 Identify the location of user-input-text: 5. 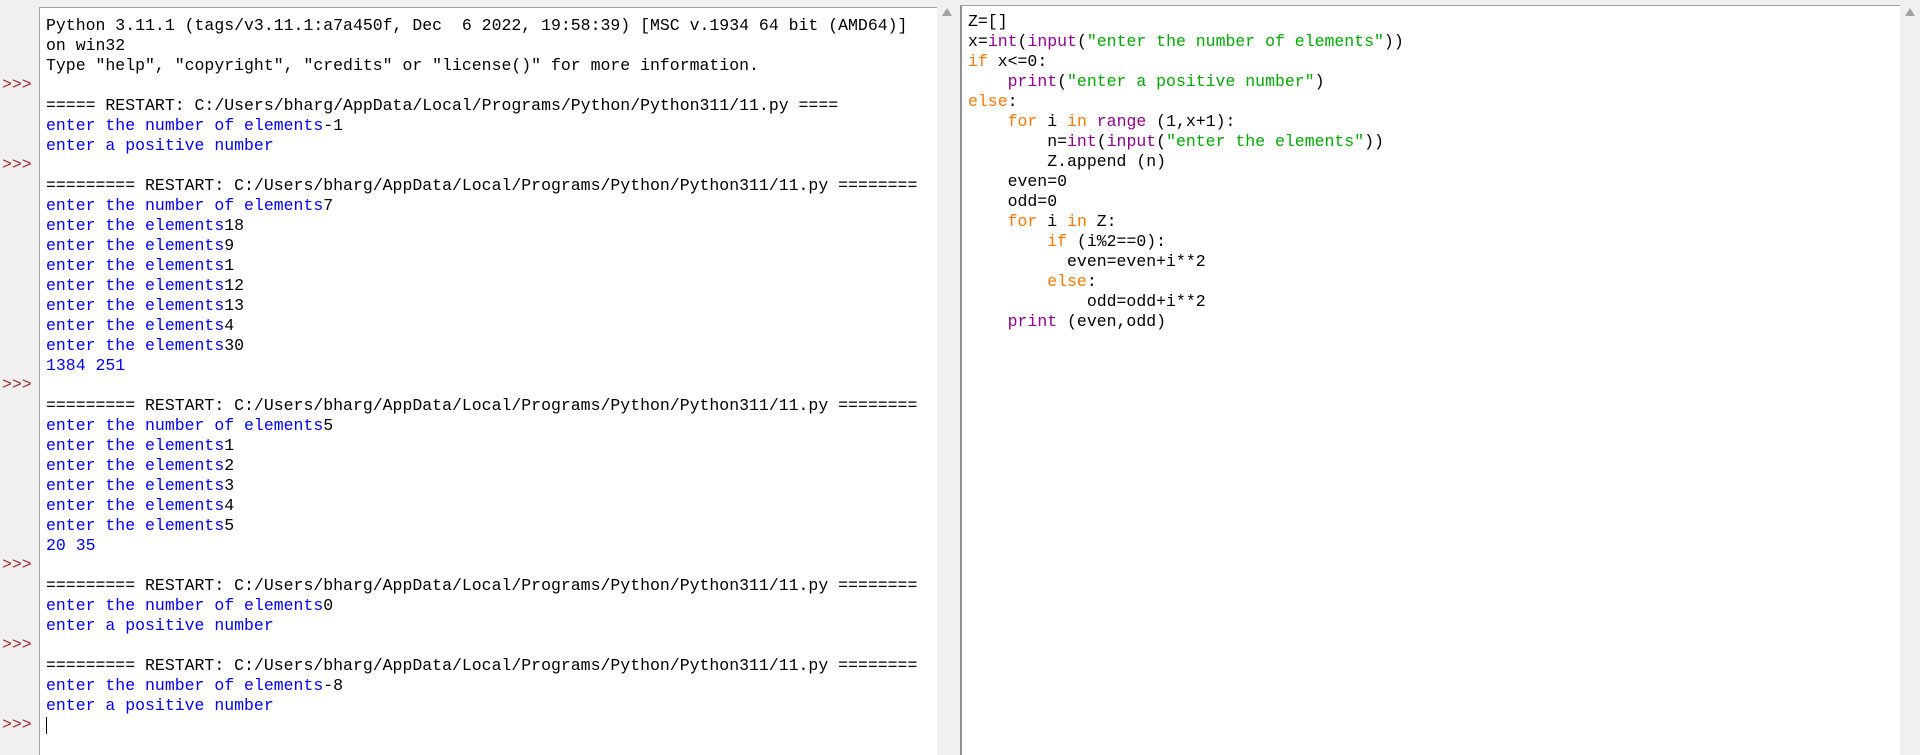
(229, 525).